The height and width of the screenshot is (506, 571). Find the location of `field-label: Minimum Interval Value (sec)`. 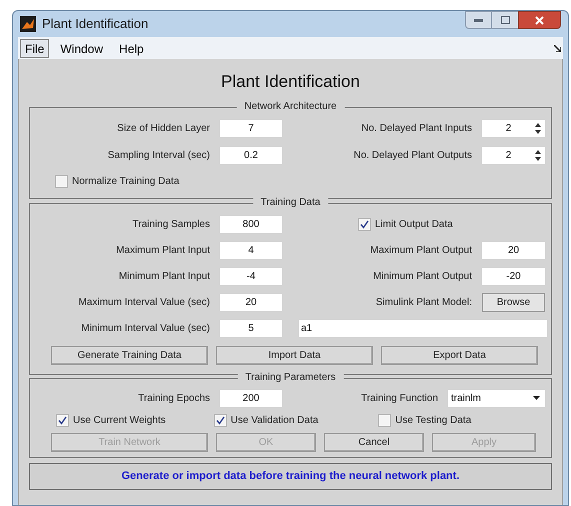

field-label: Minimum Interval Value (sec) is located at coordinates (145, 329).